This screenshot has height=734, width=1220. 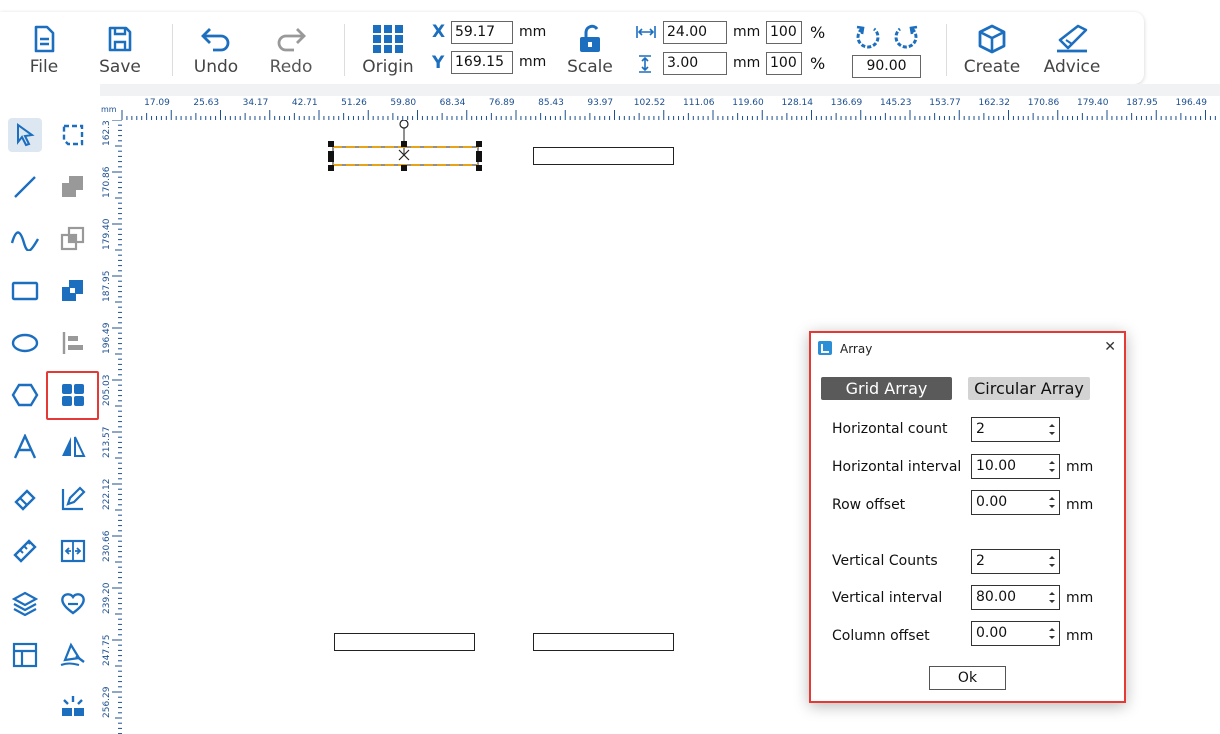 What do you see at coordinates (695, 32) in the screenshot?
I see `width-field: 24.00` at bounding box center [695, 32].